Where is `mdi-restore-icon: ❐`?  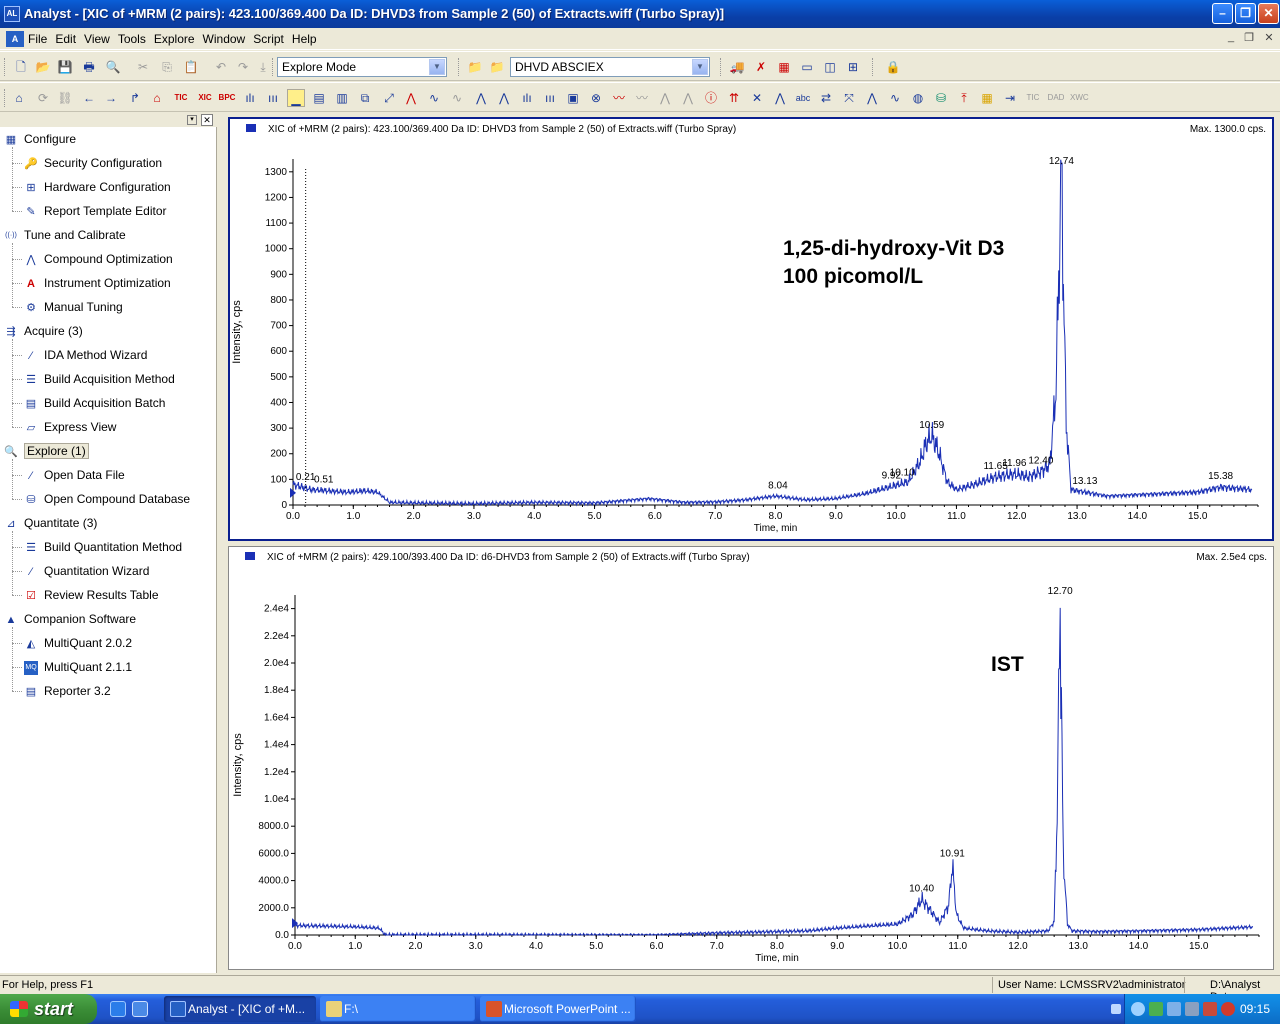 mdi-restore-icon: ❐ is located at coordinates (1249, 38).